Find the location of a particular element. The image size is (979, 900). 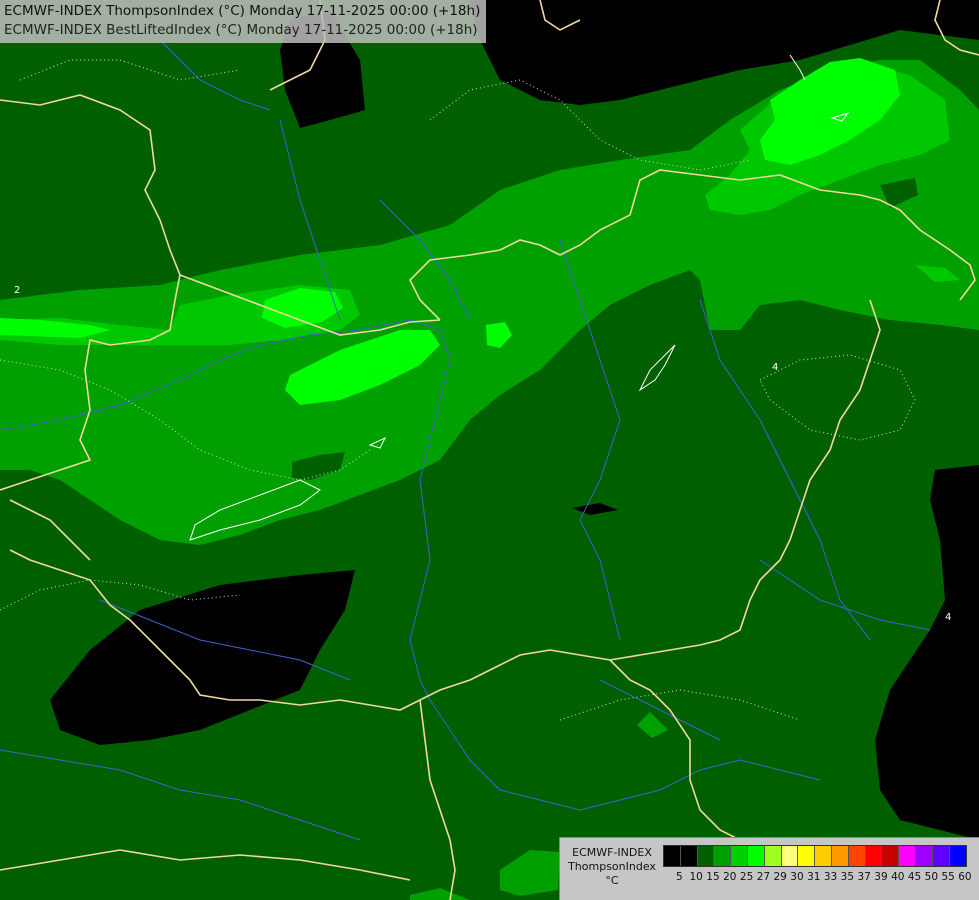

legend-tick: 20 is located at coordinates (730, 877).